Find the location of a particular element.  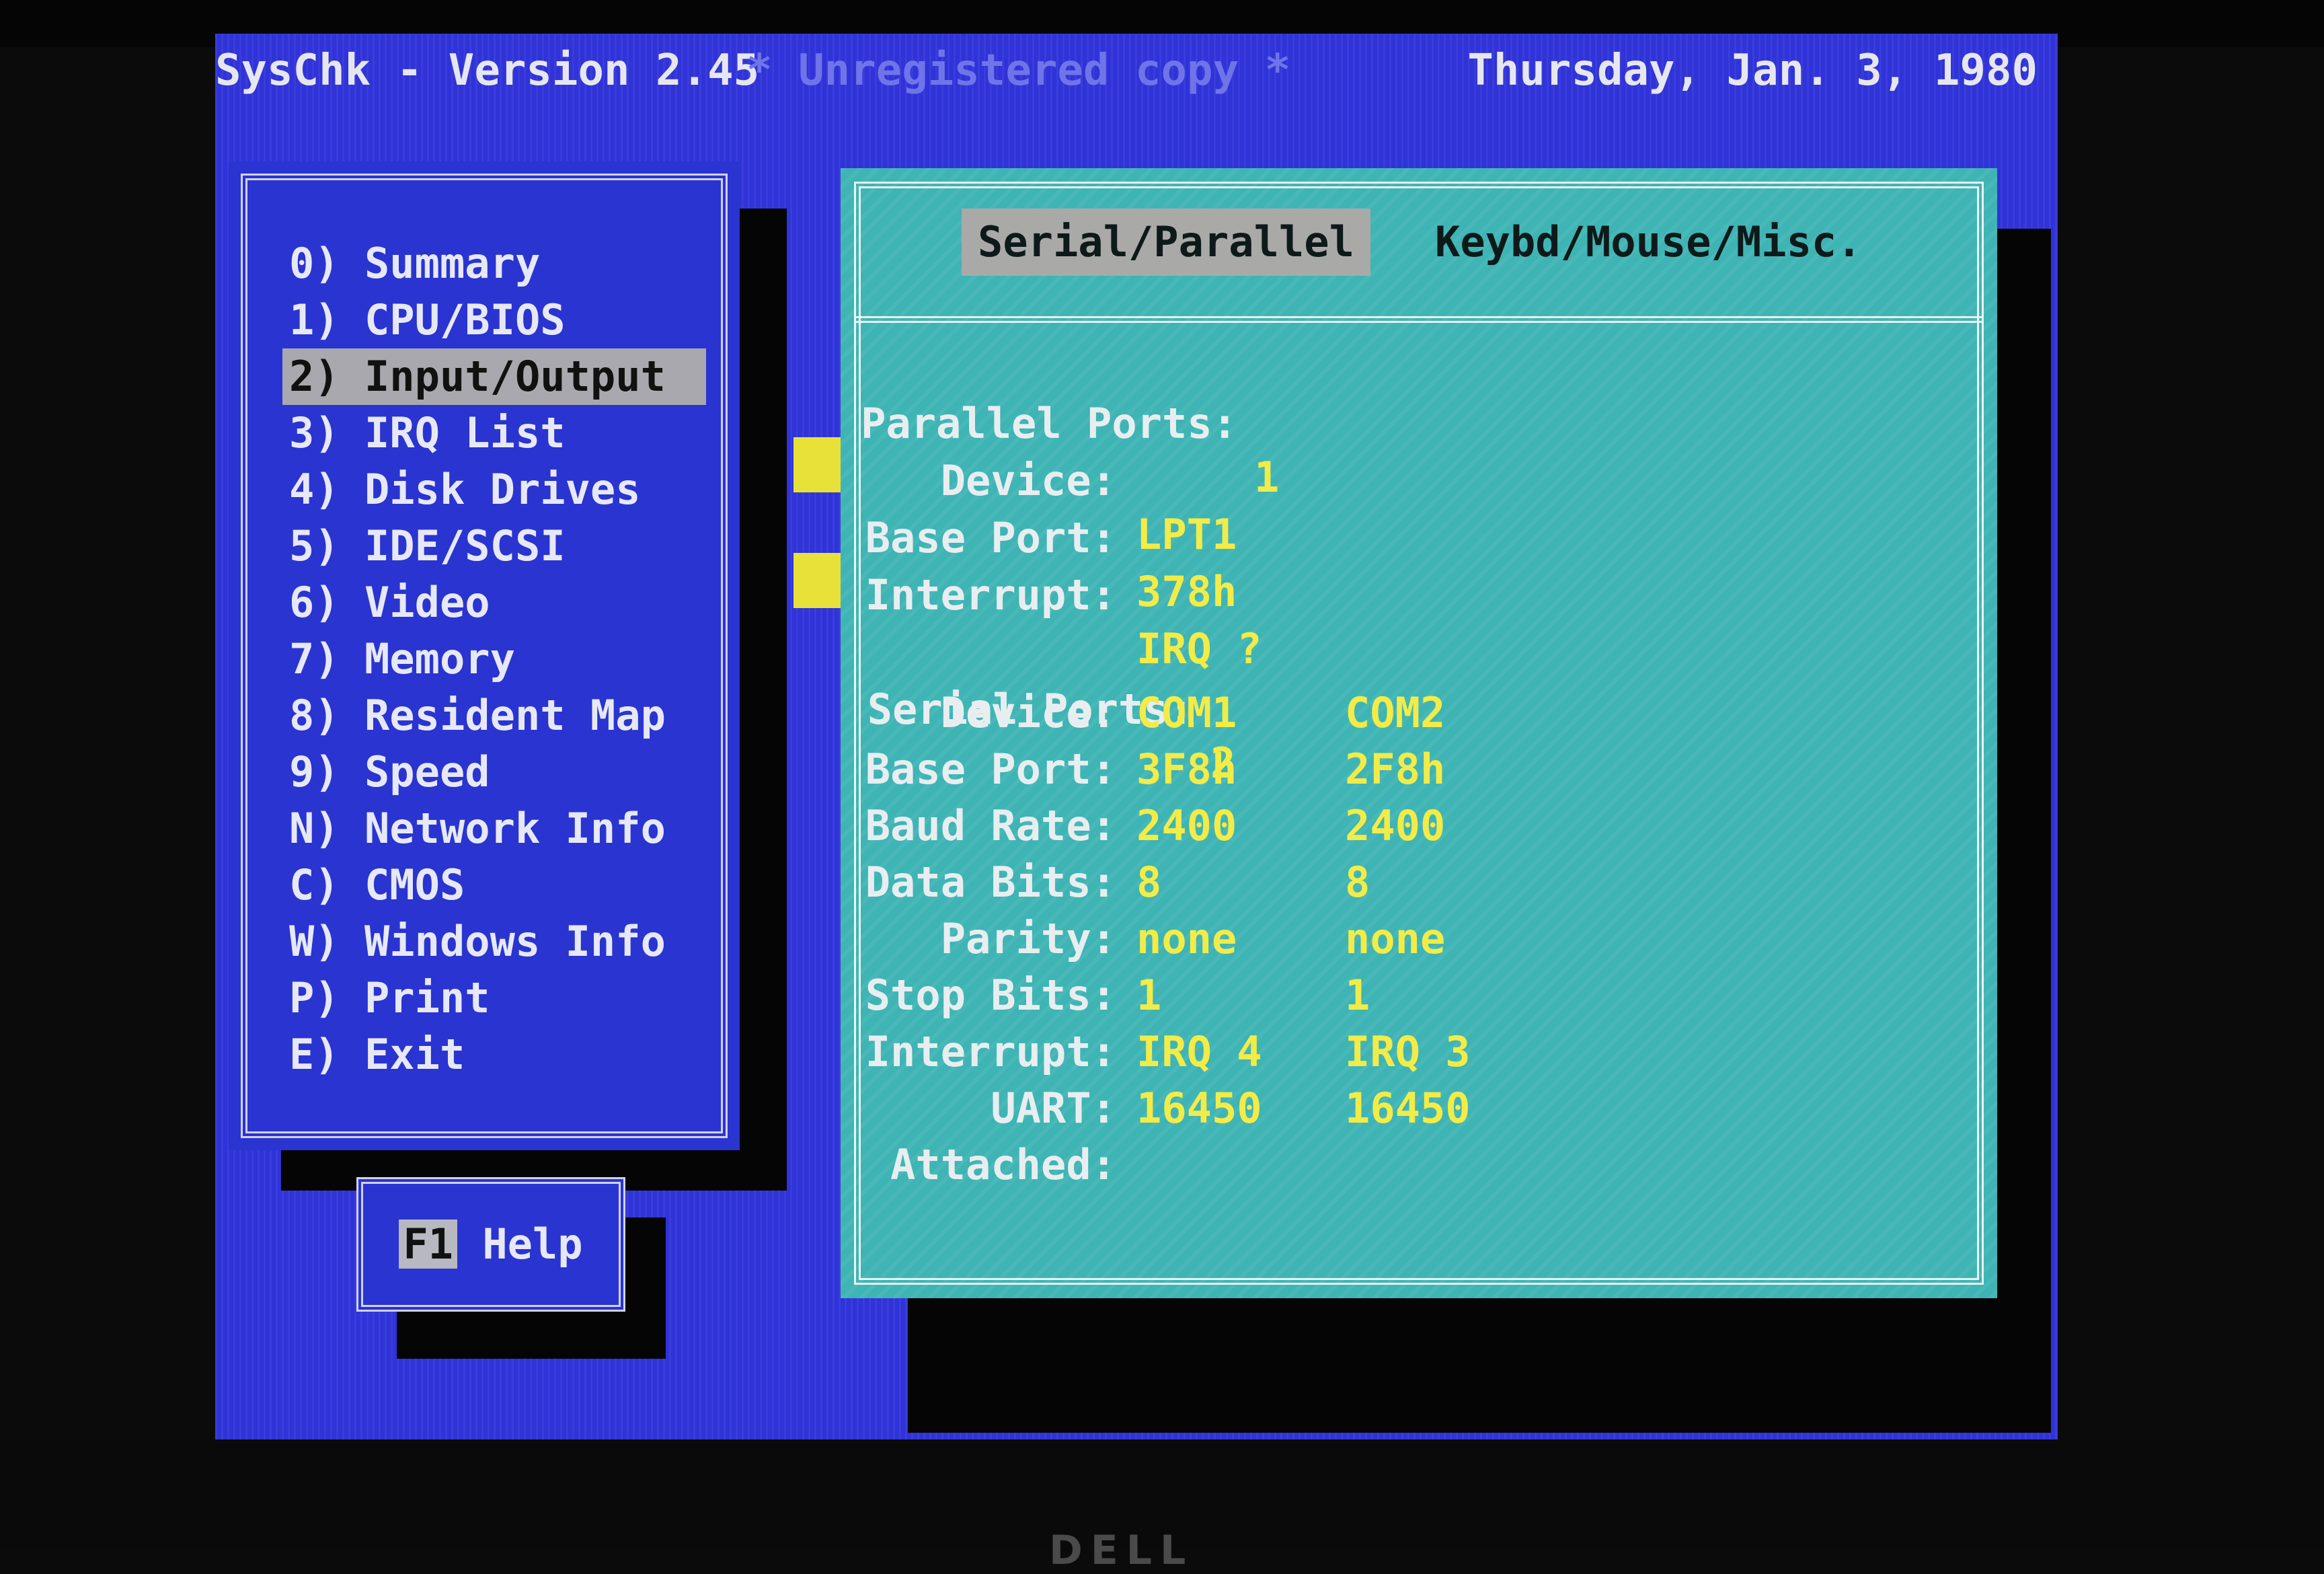

serial-com2-value: 2F8h is located at coordinates (1395, 769).